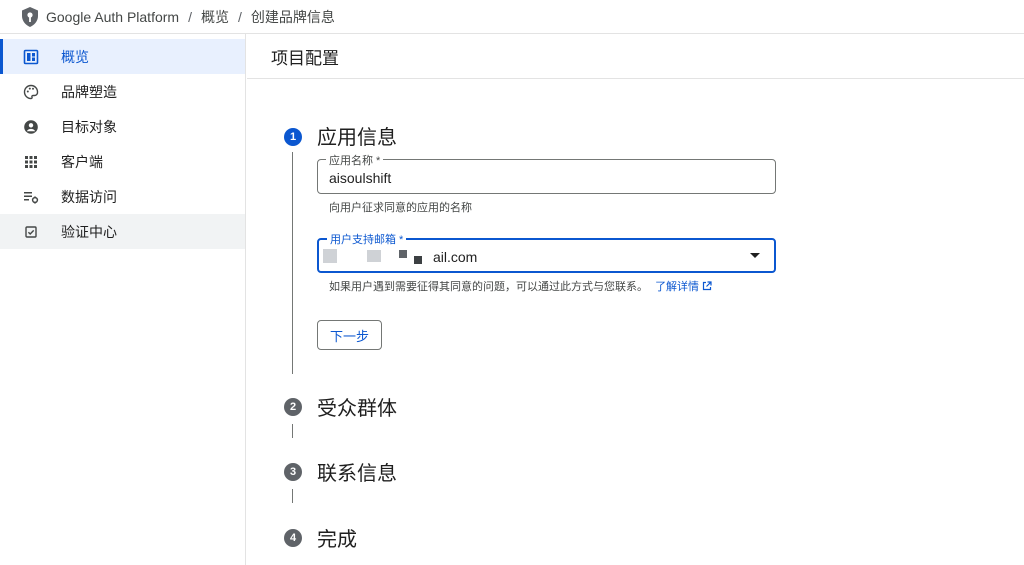 This screenshot has height=565, width=1024. I want to click on app-name-hint: 向用户征求同意的应用的名称, so click(400, 208).